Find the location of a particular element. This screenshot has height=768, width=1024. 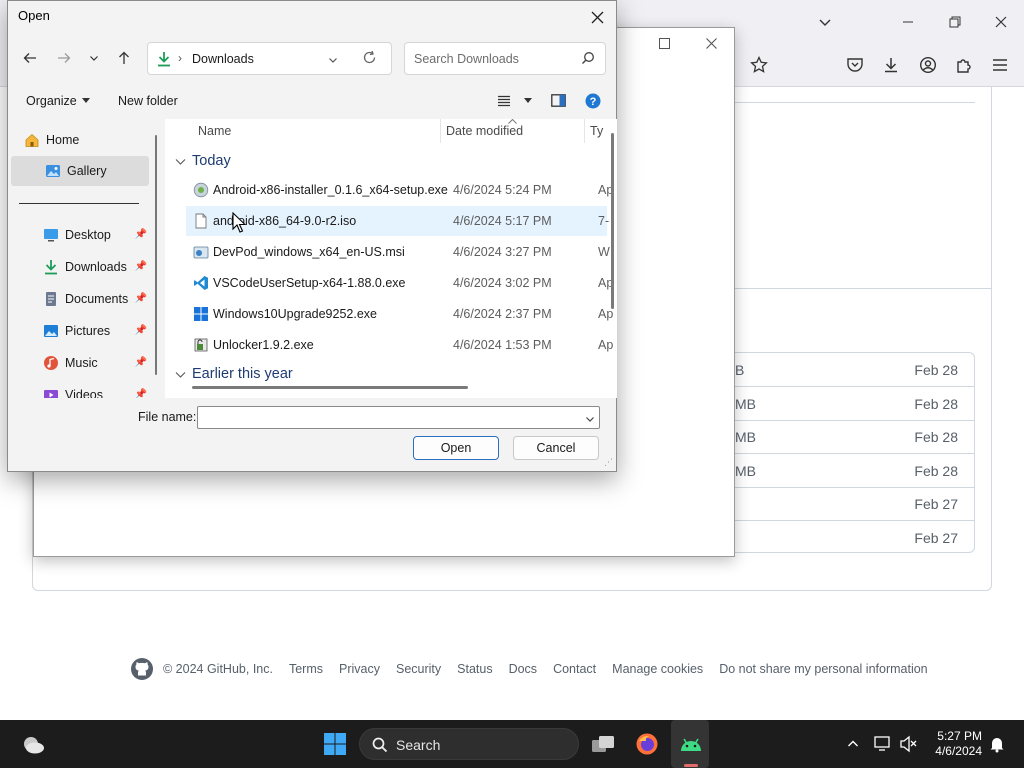

desktop-icon is located at coordinates (51, 235).